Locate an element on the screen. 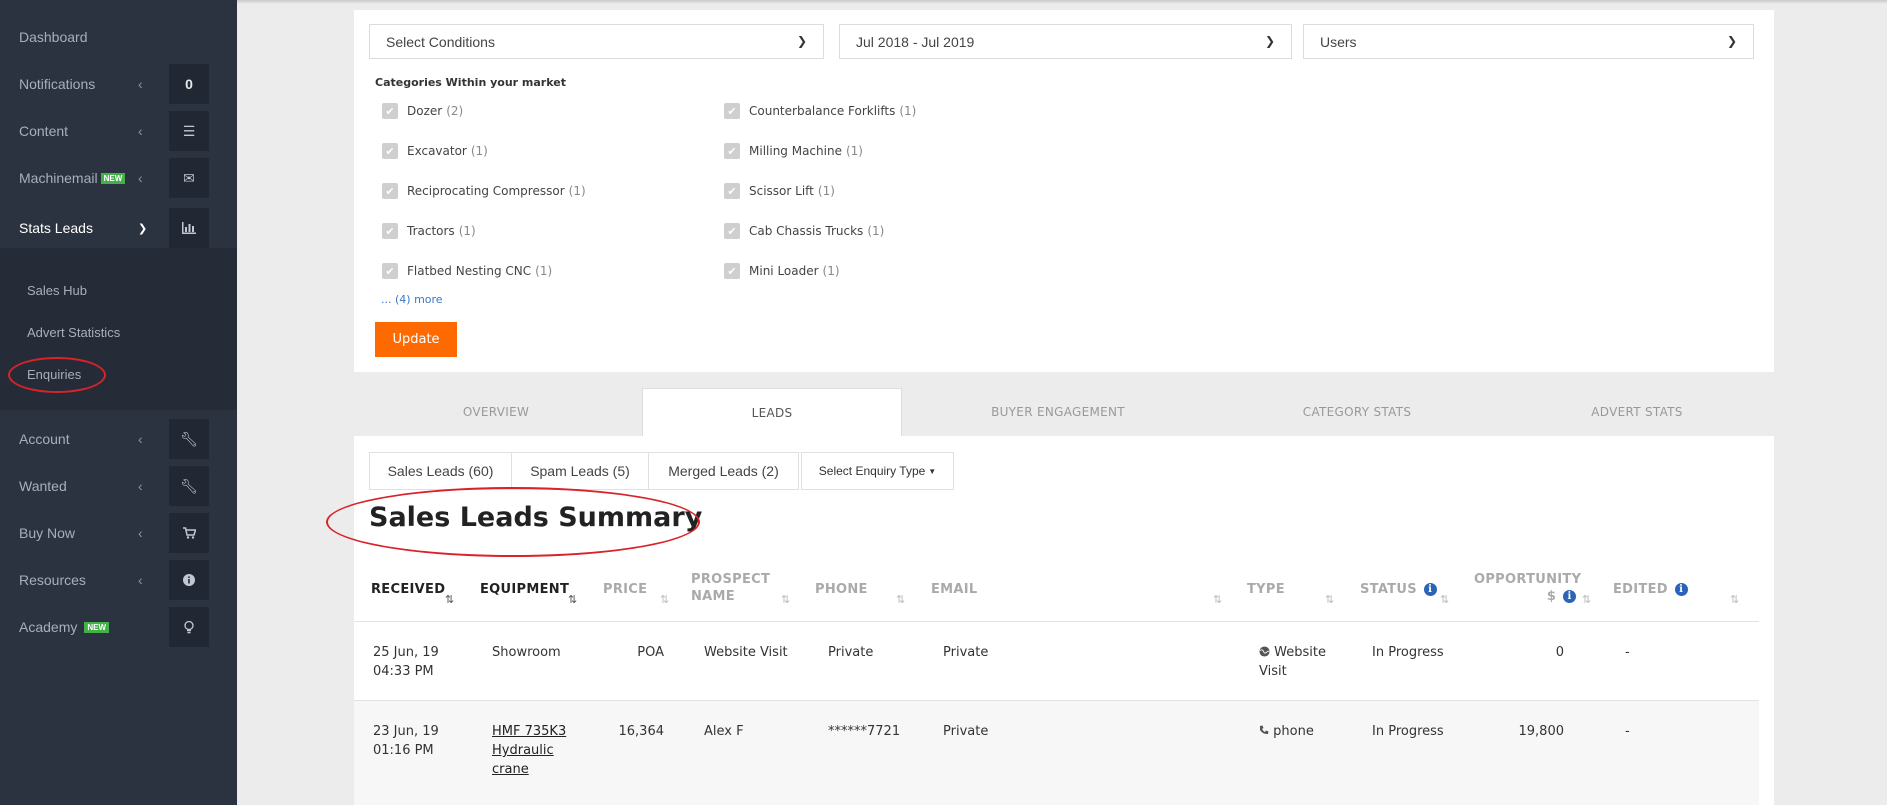  sidebar-item-wanted: Wanted ‹ 🔧︎ is located at coordinates (118, 486).